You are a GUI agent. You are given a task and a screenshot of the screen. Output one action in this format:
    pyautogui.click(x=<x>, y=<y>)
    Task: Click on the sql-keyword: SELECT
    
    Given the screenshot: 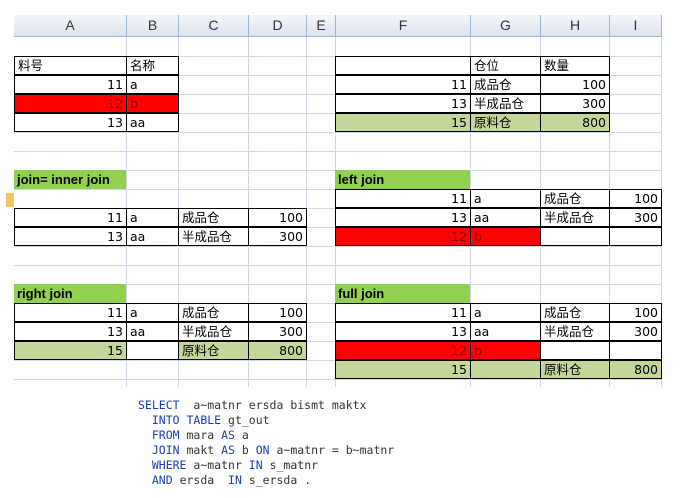 What is the action you would take?
    pyautogui.click(x=159, y=405)
    